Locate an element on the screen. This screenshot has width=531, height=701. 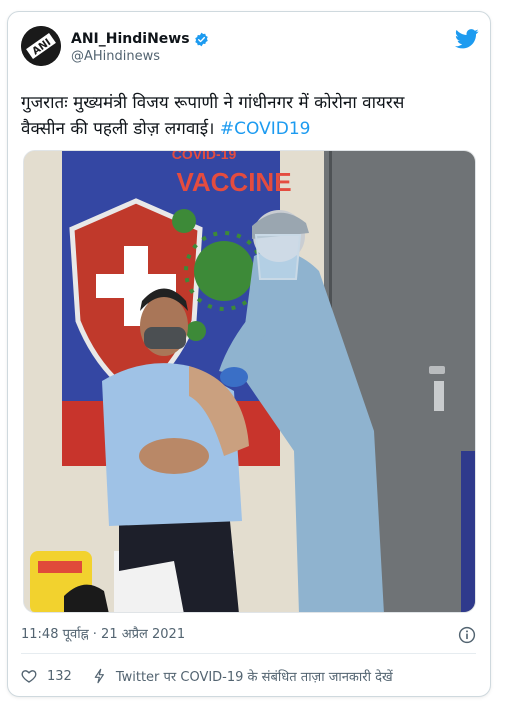
verified-badge-icon is located at coordinates (201, 39).